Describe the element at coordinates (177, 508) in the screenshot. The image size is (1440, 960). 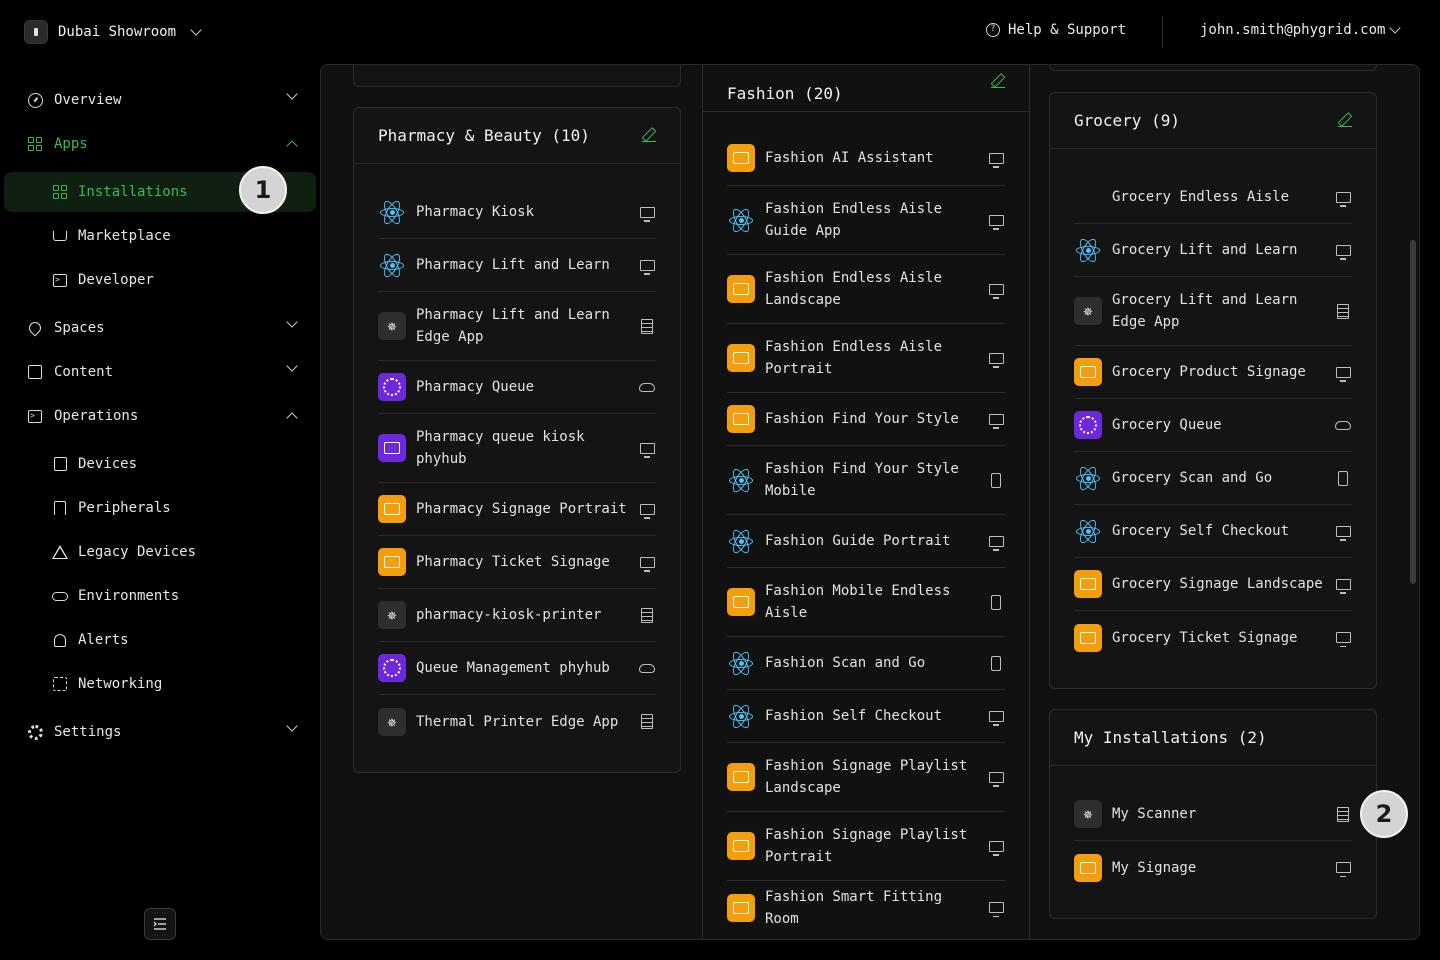
I see `nav-peripherals: Peripherals` at that location.